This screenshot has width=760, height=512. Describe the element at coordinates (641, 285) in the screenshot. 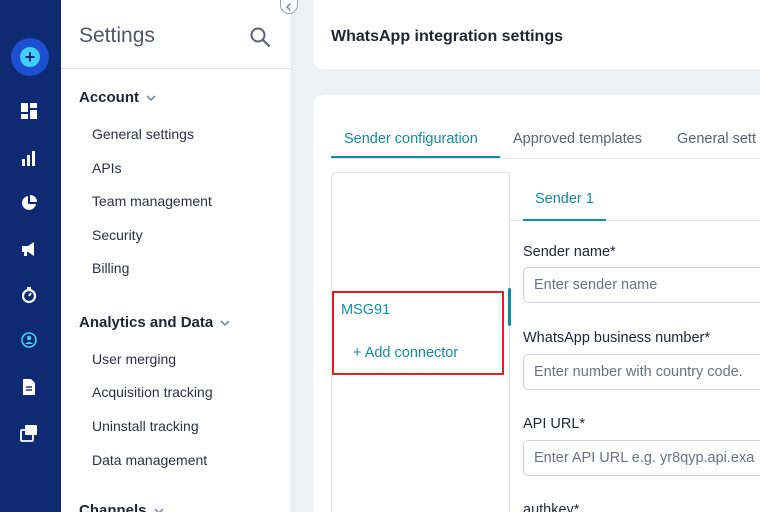

I see `sender-name-input` at that location.